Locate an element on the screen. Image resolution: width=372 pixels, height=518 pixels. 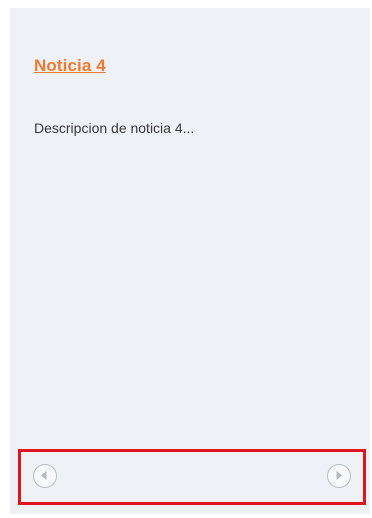
previous-button is located at coordinates (45, 476).